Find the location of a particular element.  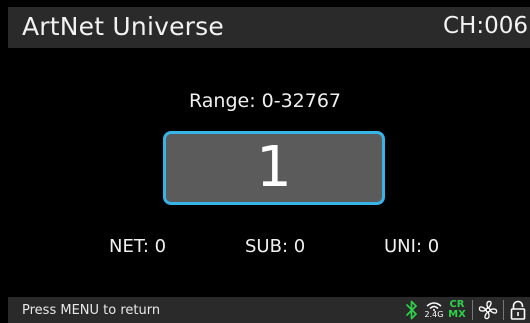

wifi-icon: 2.4G is located at coordinates (434, 310).